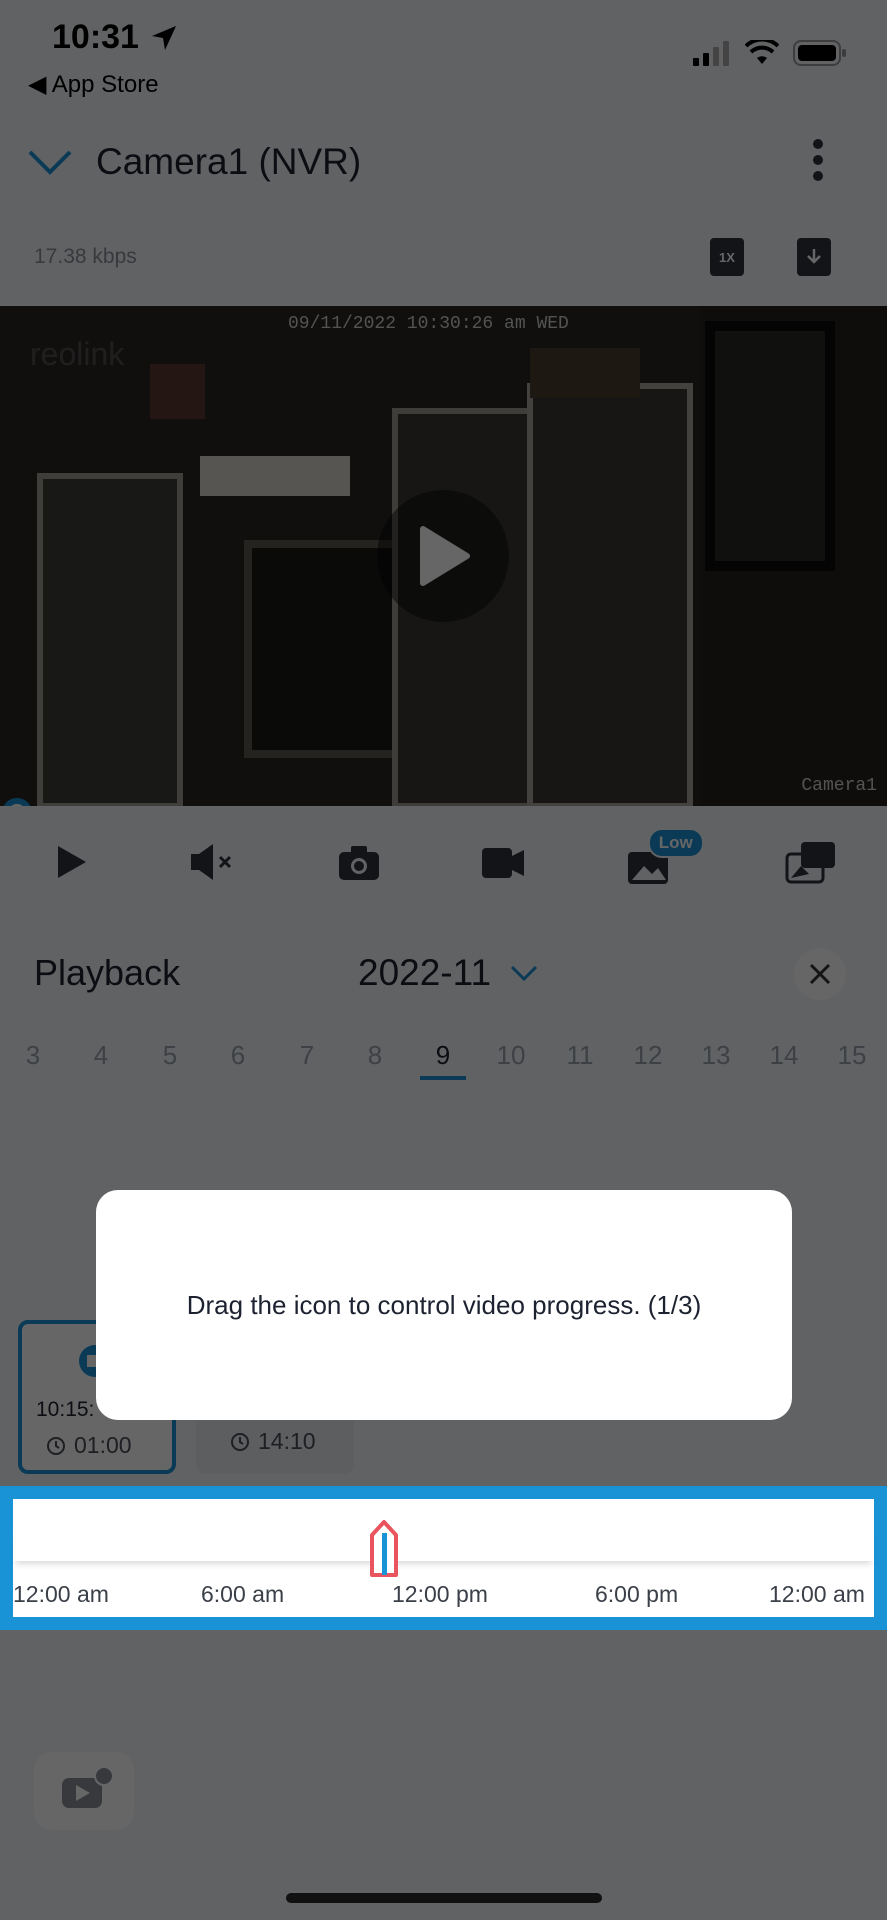  I want to click on timeline-label: 6:00 pm, so click(637, 1594).